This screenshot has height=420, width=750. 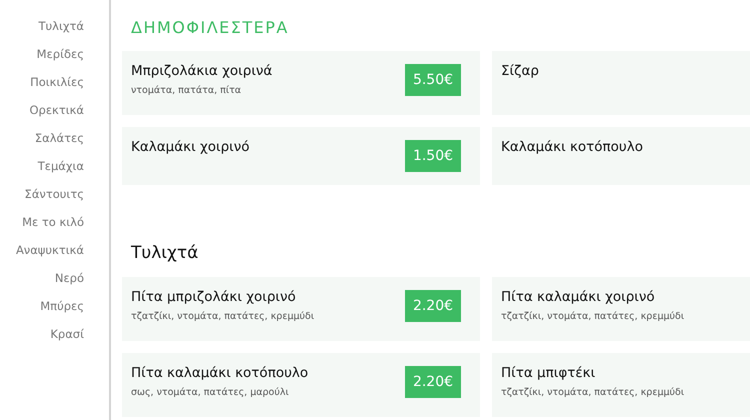 I want to click on item-name: Πίτα μπιφτέκι, so click(x=548, y=373).